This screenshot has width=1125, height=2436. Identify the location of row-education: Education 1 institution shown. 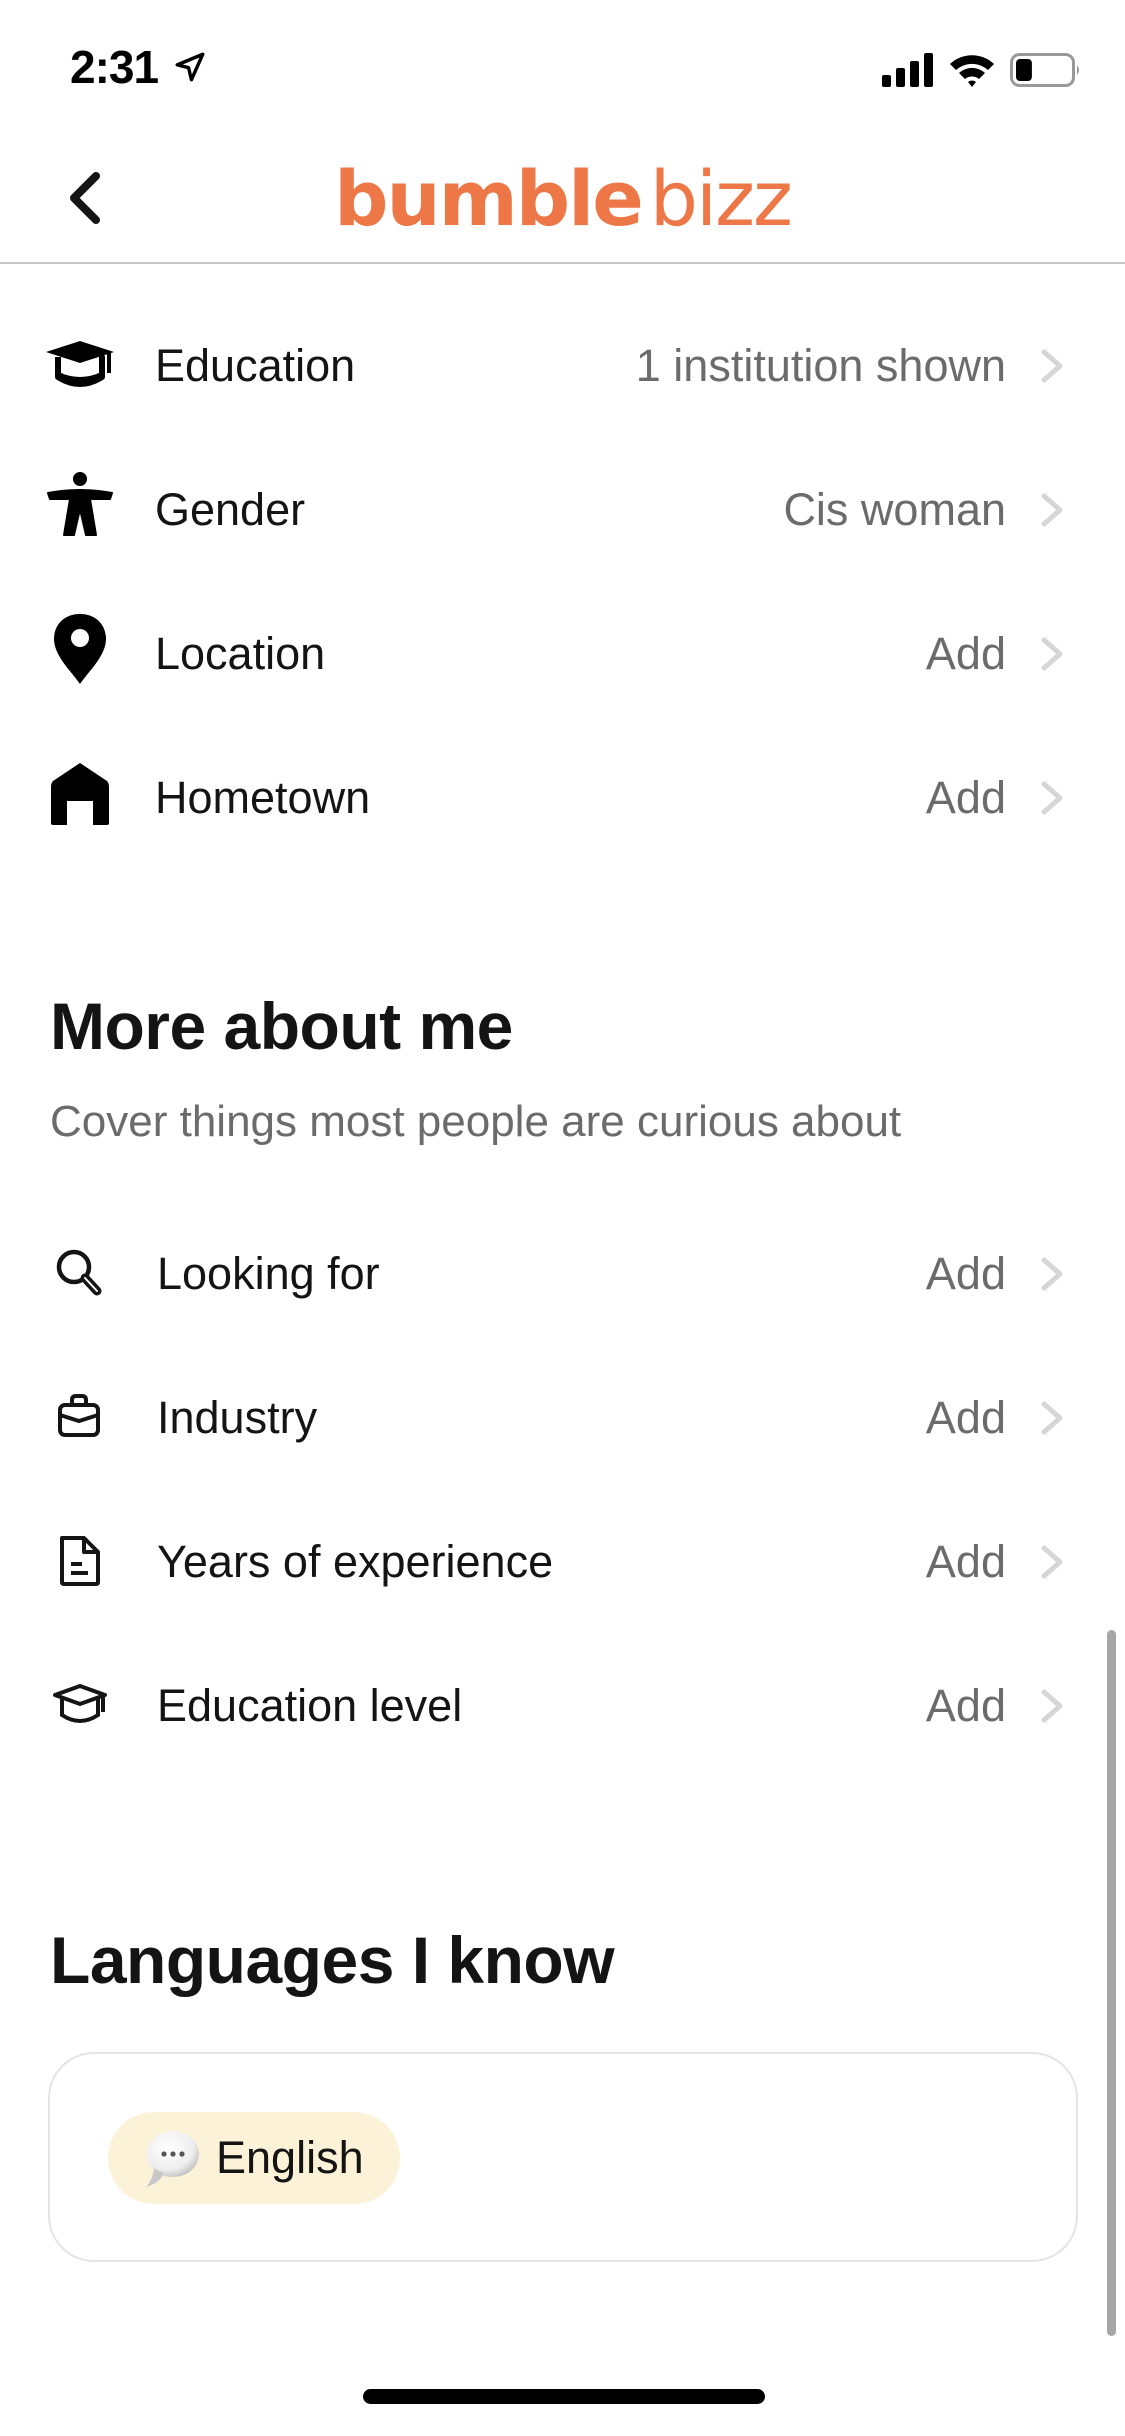
(550, 365).